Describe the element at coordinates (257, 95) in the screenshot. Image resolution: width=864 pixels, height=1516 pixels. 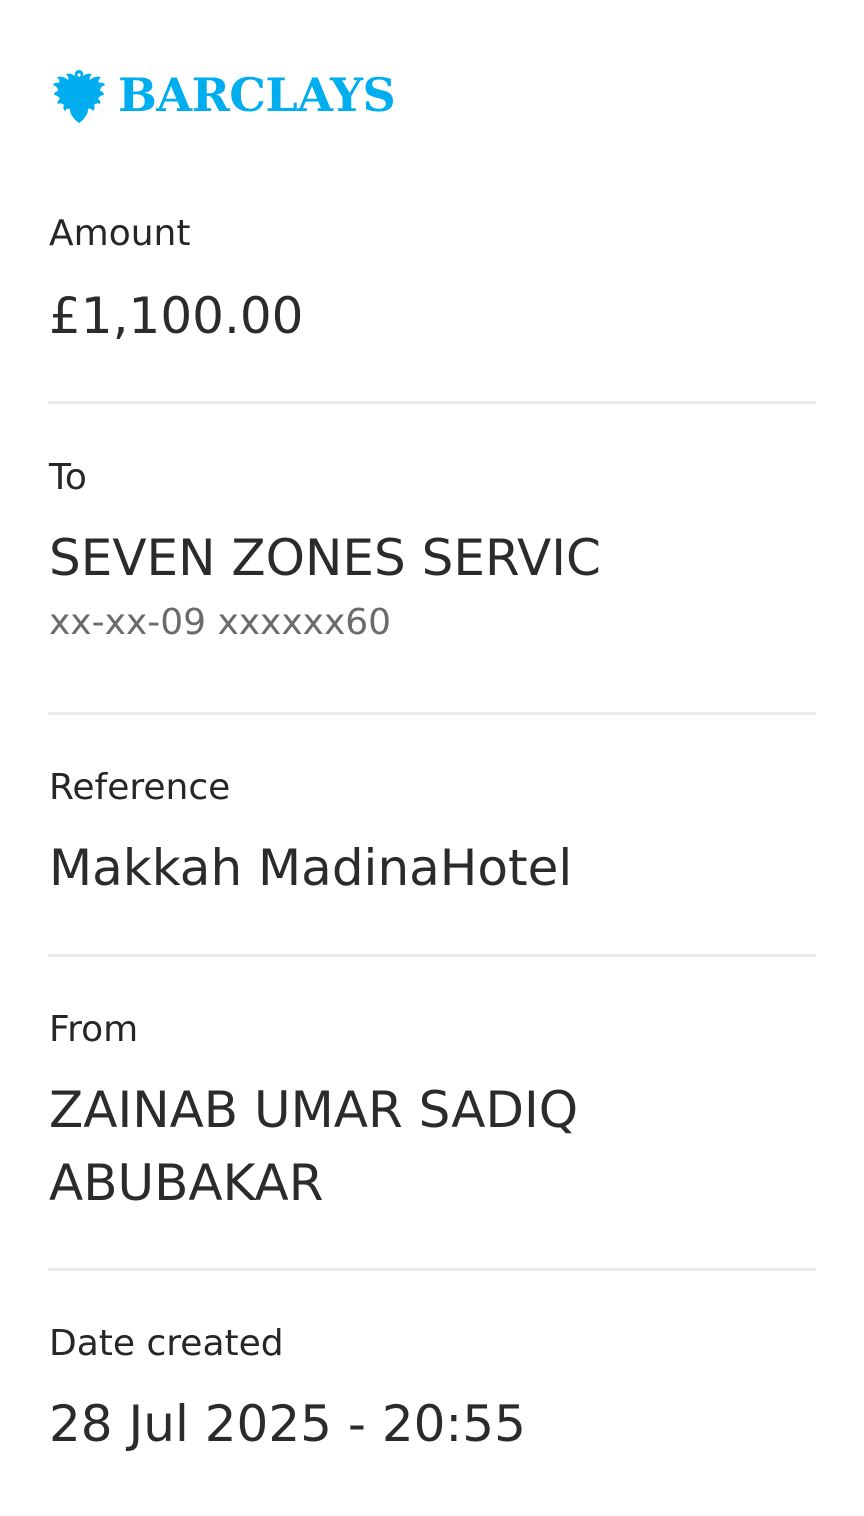
I see `brand-name: BARCLAYS` at that location.